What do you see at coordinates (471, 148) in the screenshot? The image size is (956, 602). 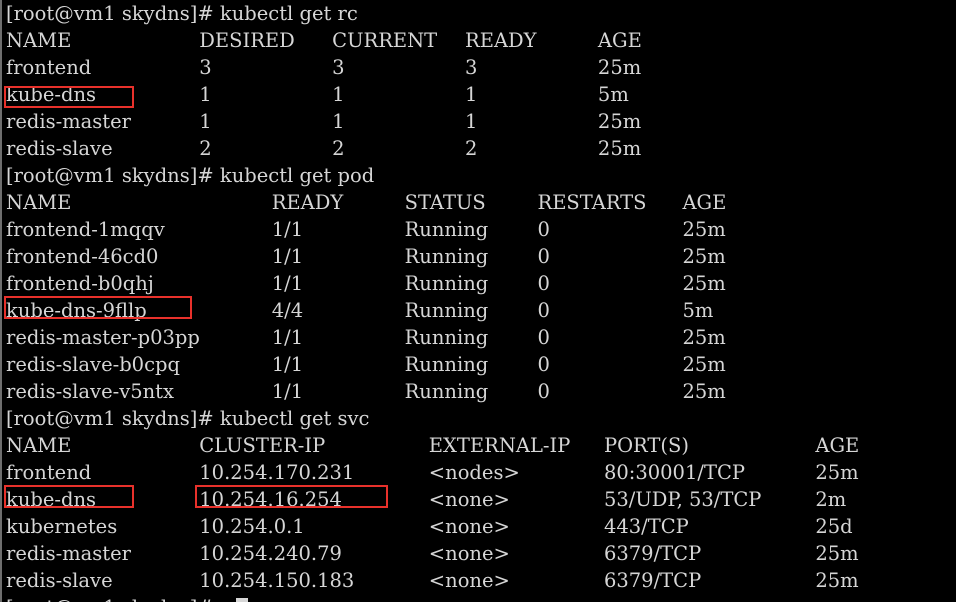 I see `cell: 2` at bounding box center [471, 148].